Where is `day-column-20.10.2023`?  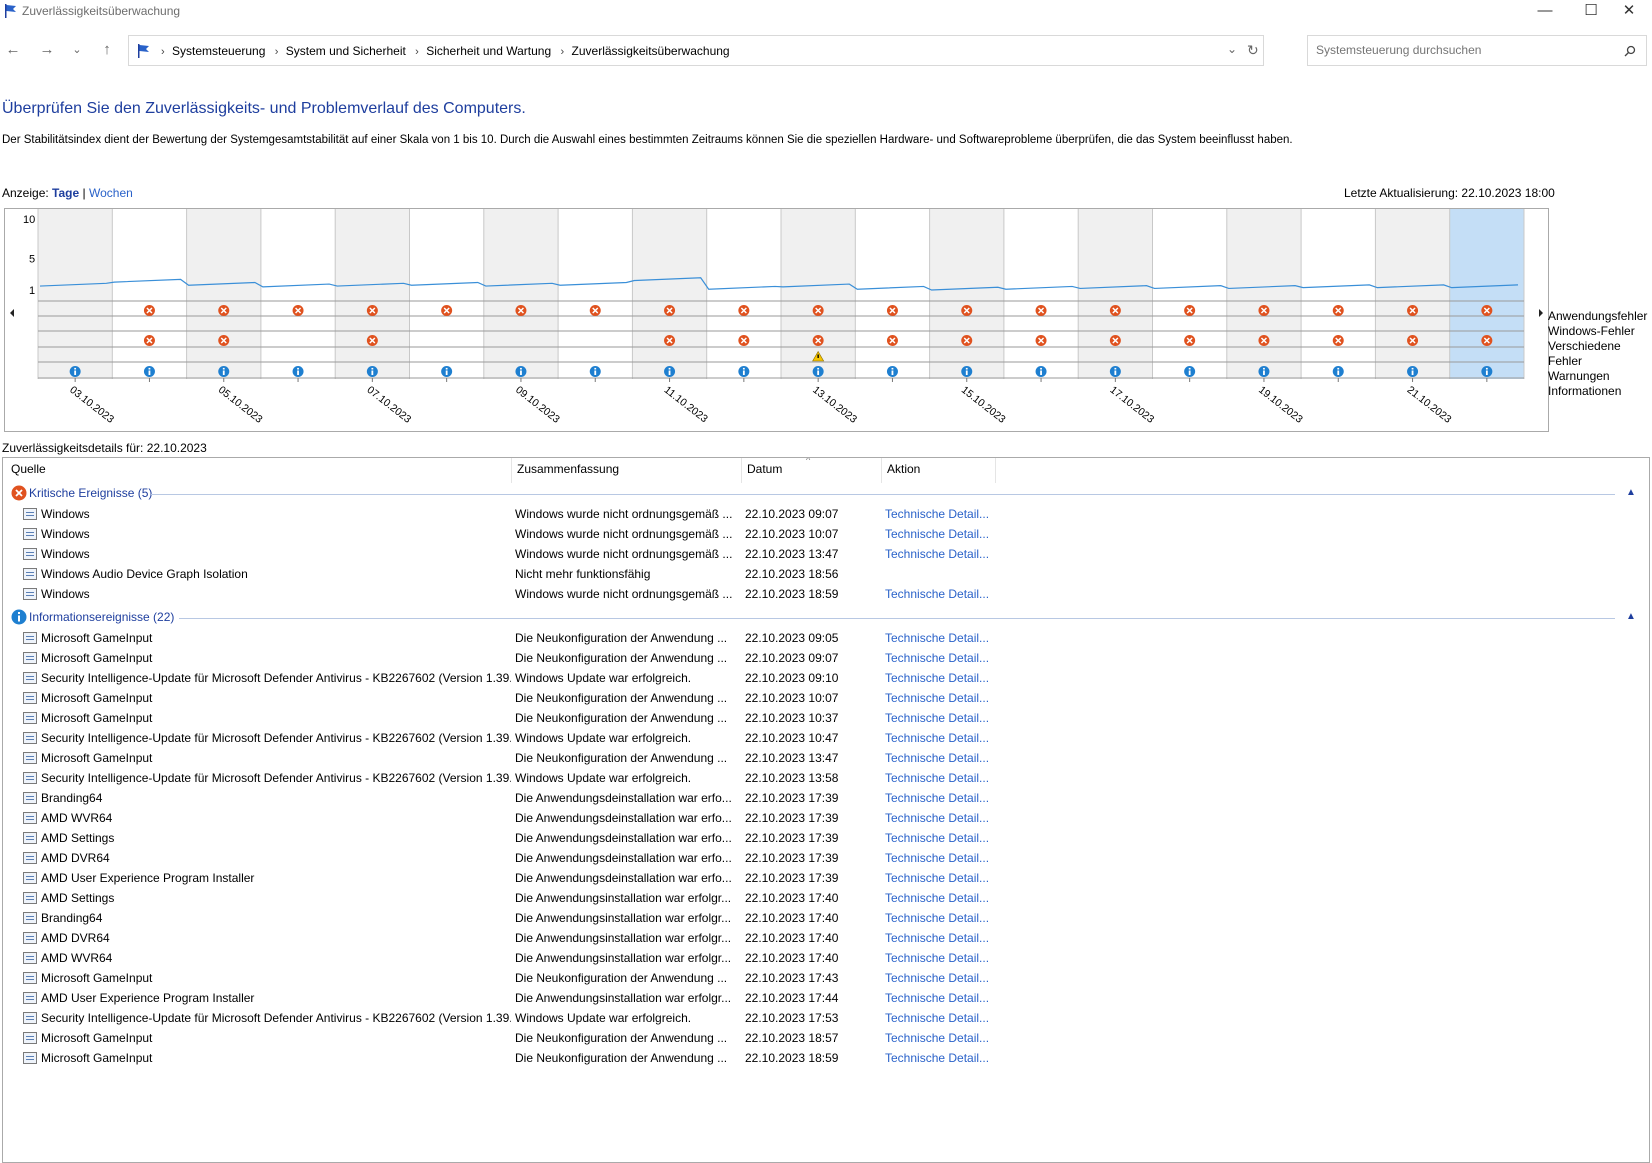
day-column-20.10.2023 is located at coordinates (1338, 294).